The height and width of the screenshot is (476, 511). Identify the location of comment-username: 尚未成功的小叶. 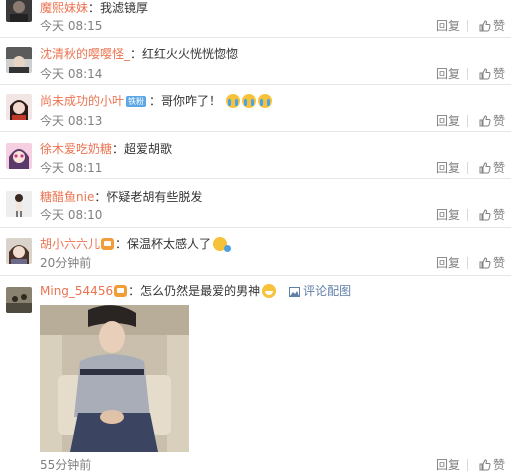
(82, 101).